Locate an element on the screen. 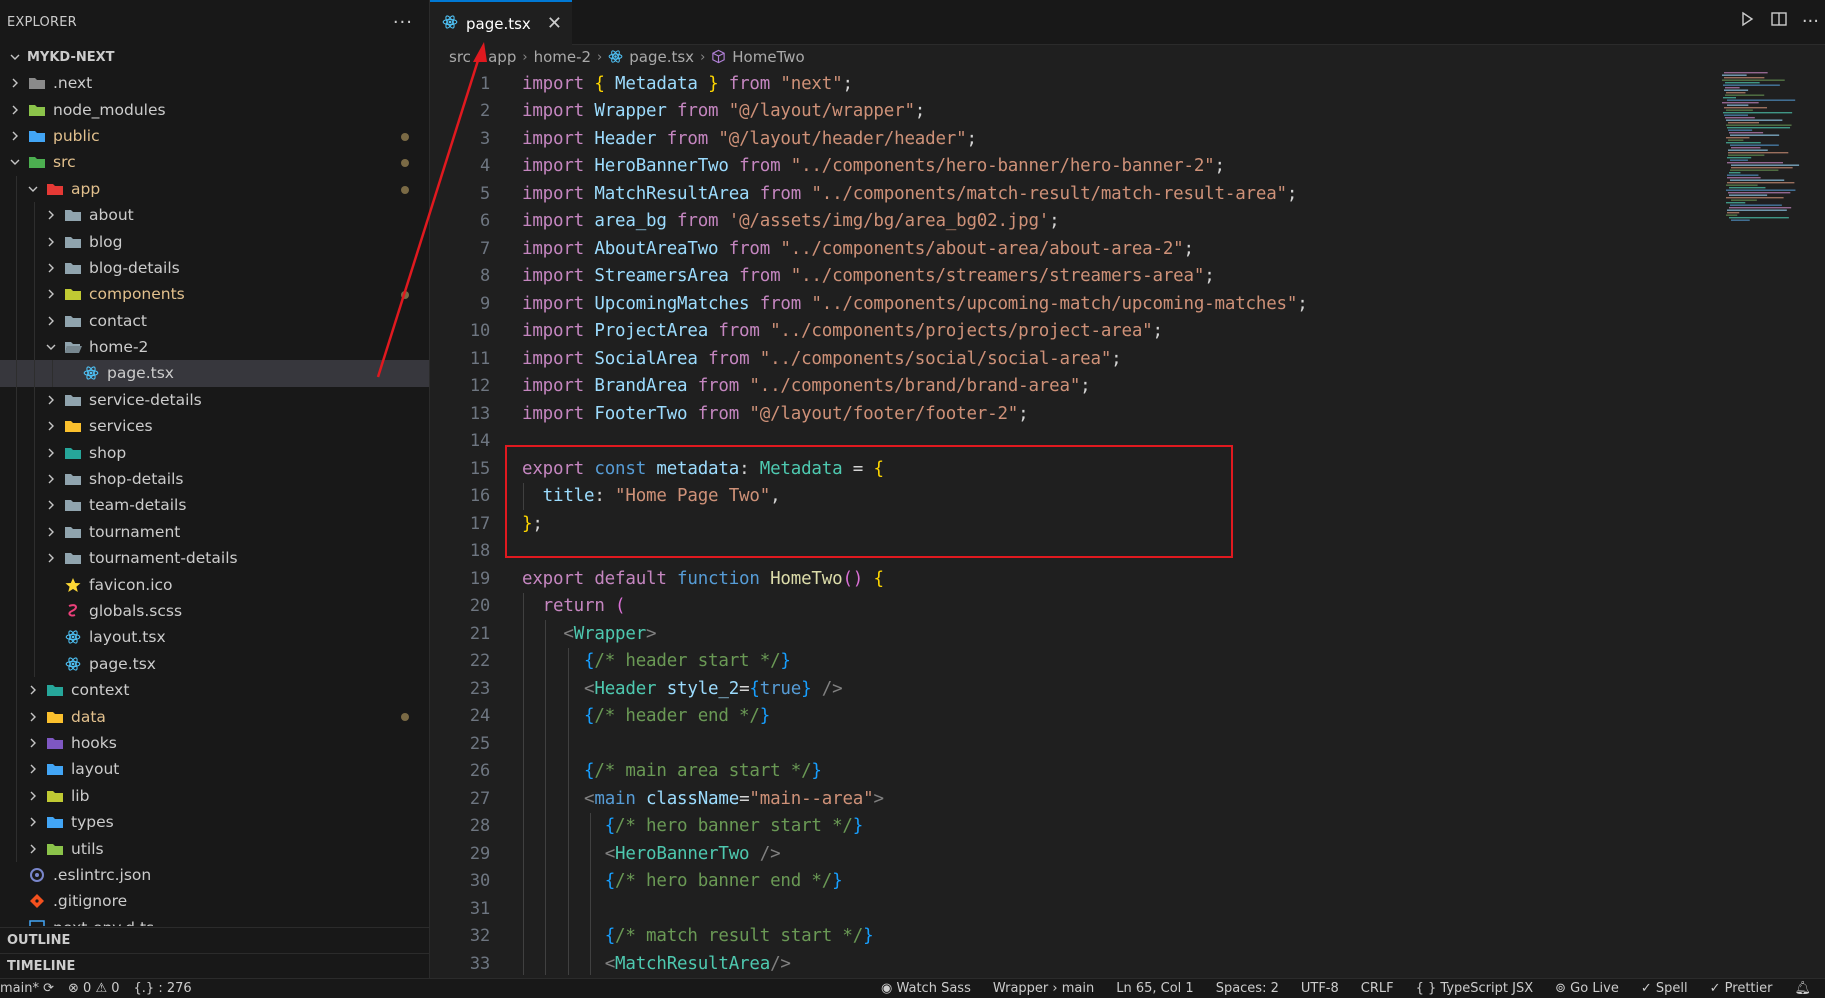 The width and height of the screenshot is (1825, 998). code-line: 22 {/* header start */} is located at coordinates (1075, 662).